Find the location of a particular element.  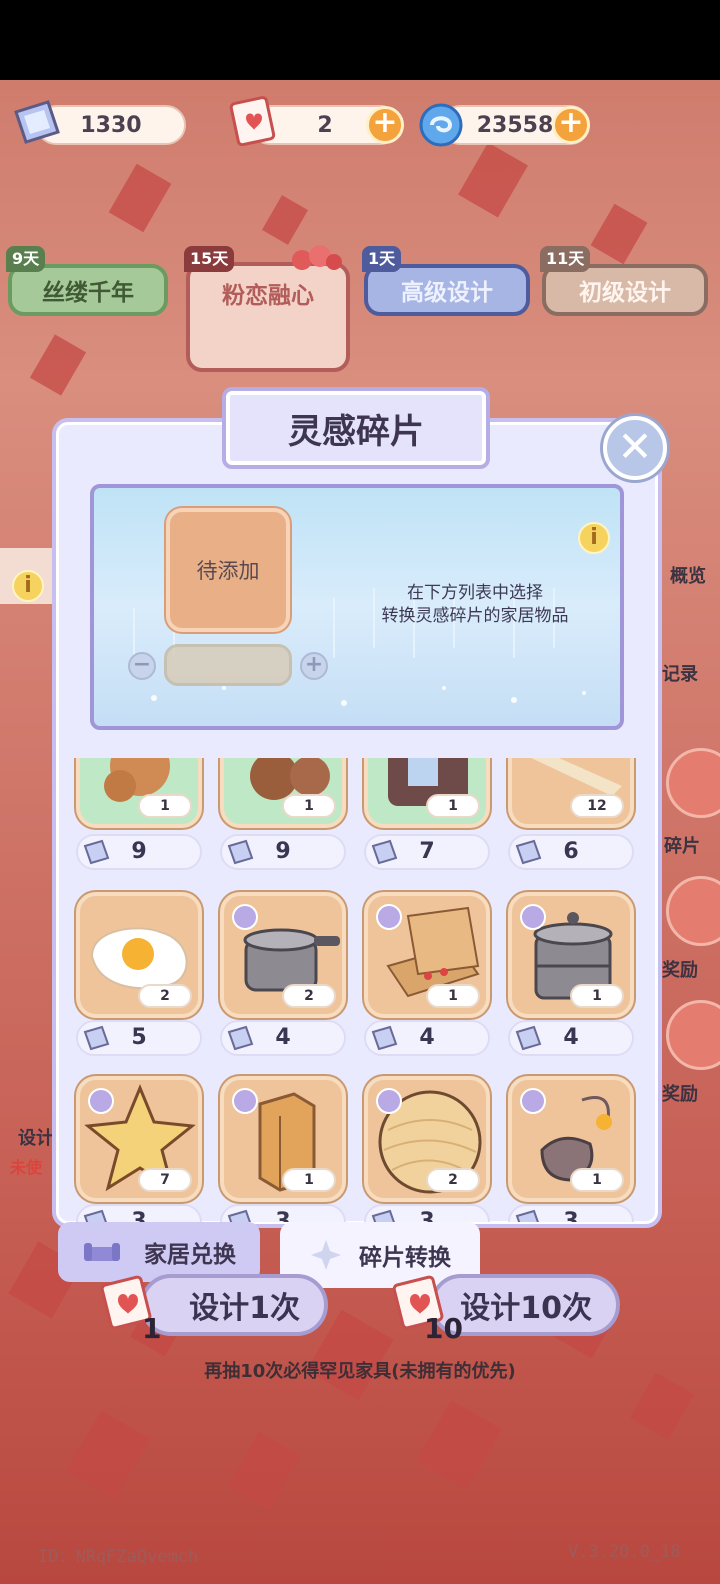

selection-hint: 在下方列表中选择 转换灵感碎片的家居物品 is located at coordinates (475, 605).